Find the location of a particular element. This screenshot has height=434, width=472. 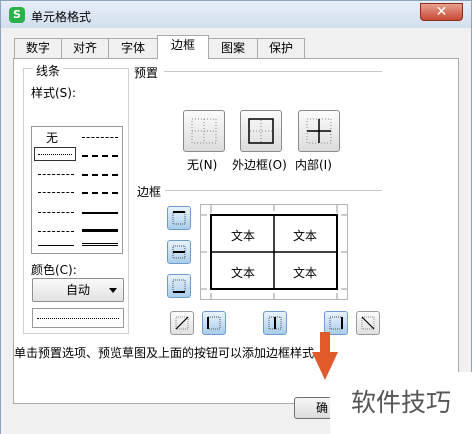

border-top-icon is located at coordinates (179, 218).